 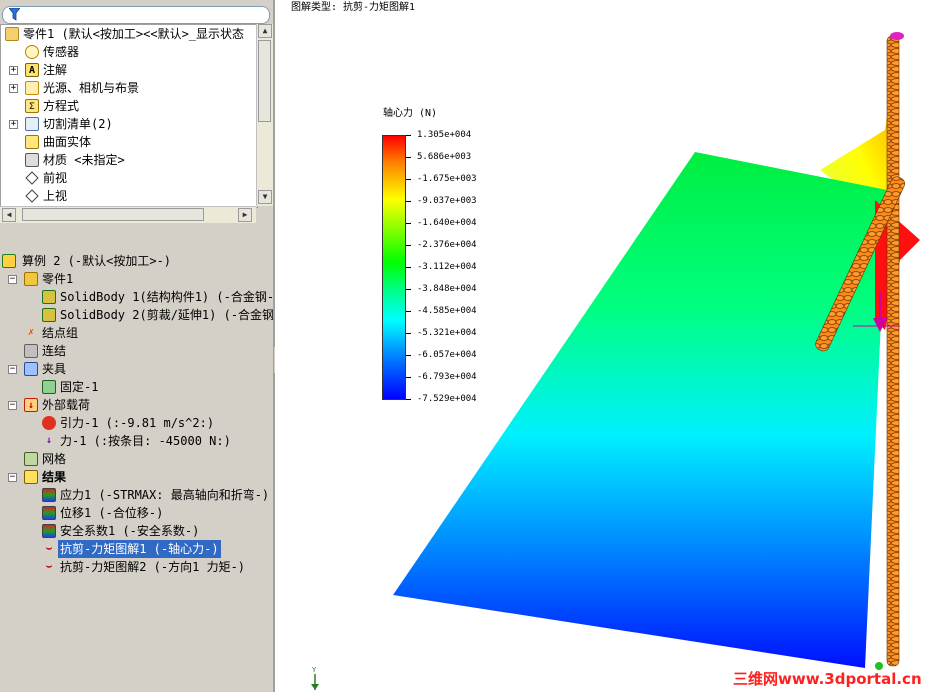 What do you see at coordinates (32, 124) in the screenshot?
I see `cutlist-icon` at bounding box center [32, 124].